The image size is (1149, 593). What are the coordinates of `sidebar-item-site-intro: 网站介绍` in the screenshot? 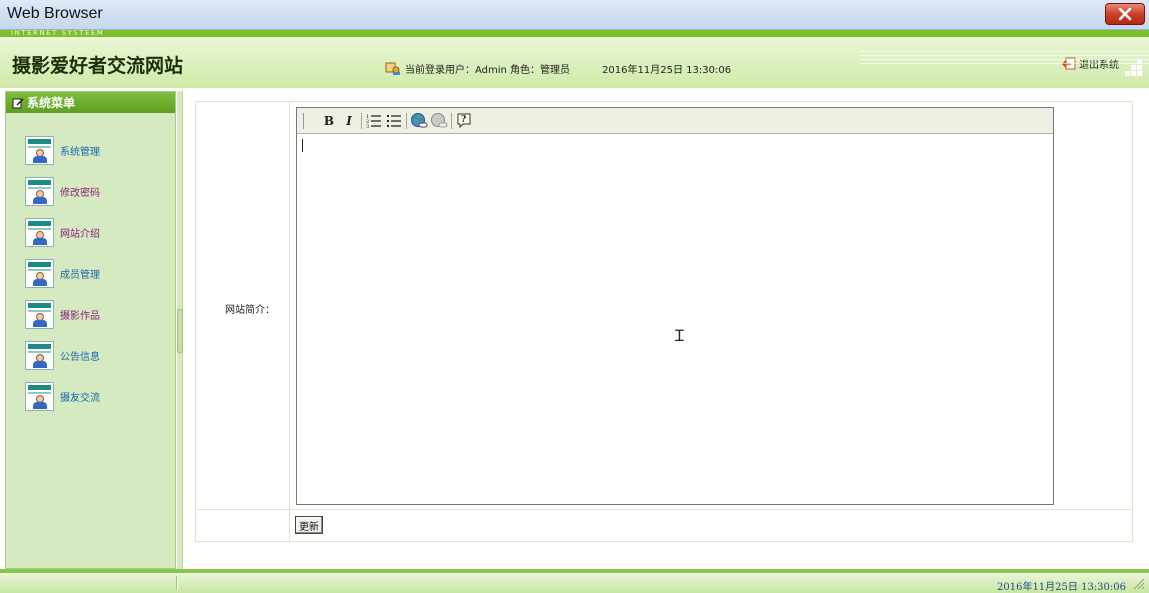 It's located at (62, 232).